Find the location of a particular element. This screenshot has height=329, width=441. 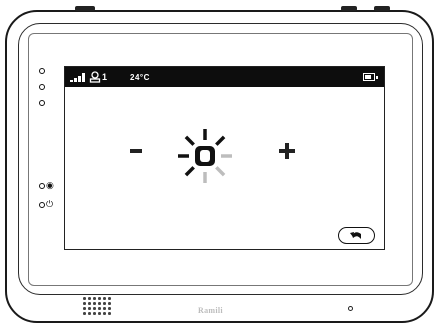

battery-icon is located at coordinates (370, 77).